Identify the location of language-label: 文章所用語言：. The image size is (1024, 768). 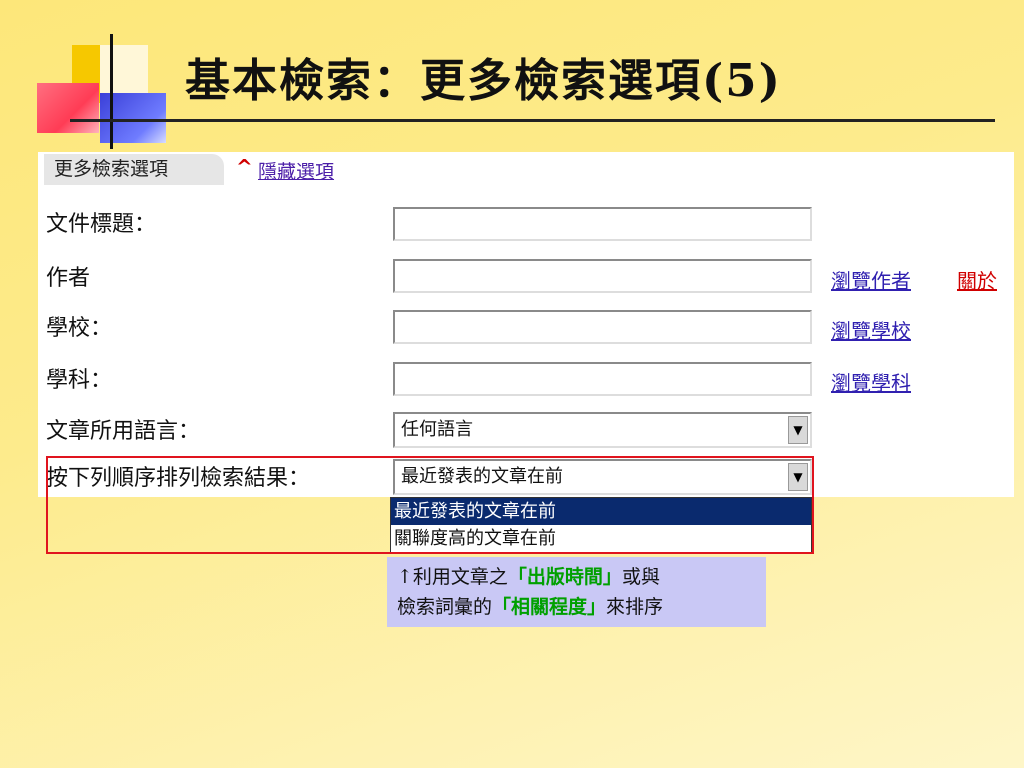
(123, 431).